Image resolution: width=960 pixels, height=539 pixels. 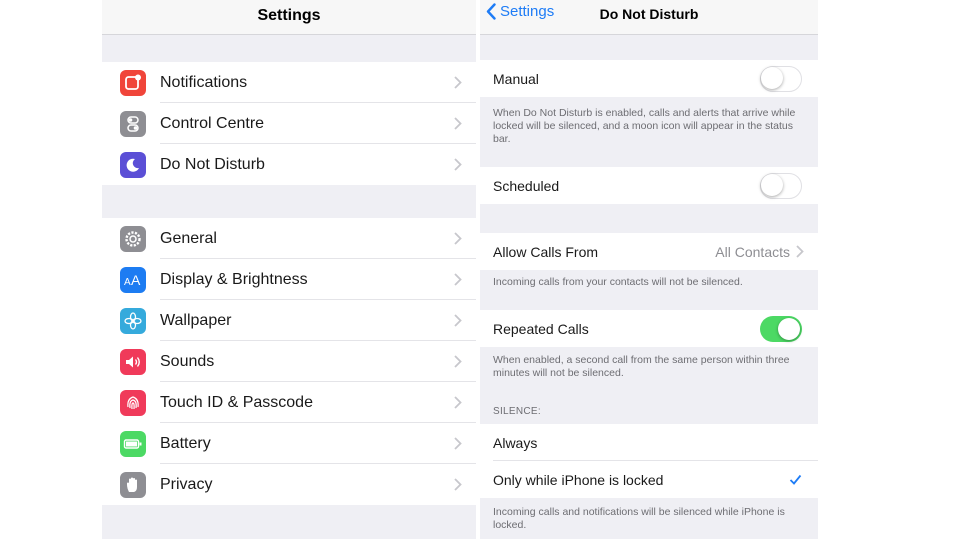 I want to click on gear-icon, so click(x=133, y=238).